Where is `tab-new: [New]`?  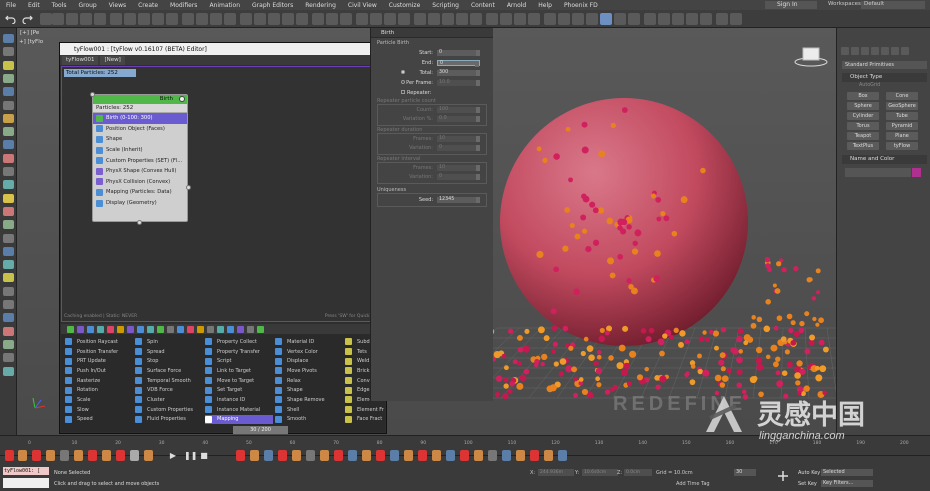 tab-new: [New] is located at coordinates (112, 60).